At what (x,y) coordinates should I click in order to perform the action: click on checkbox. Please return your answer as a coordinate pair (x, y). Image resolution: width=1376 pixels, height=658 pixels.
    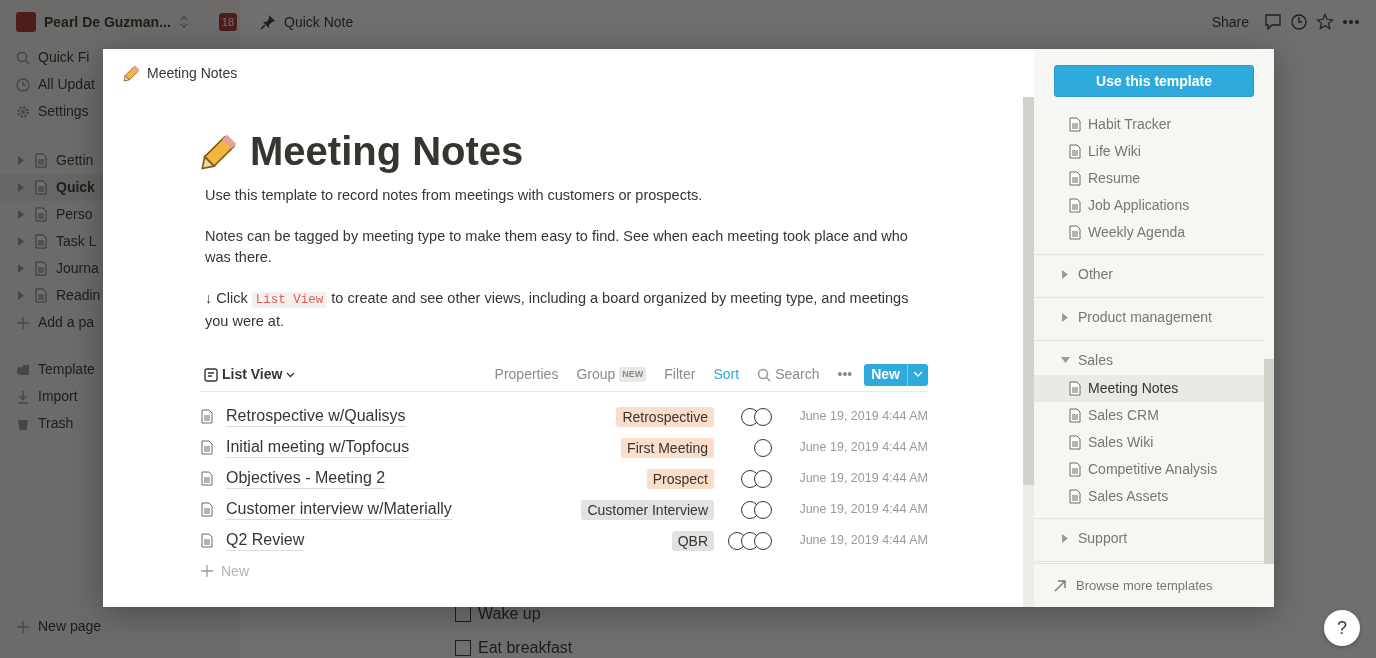
    Looking at the image, I should click on (463, 648).